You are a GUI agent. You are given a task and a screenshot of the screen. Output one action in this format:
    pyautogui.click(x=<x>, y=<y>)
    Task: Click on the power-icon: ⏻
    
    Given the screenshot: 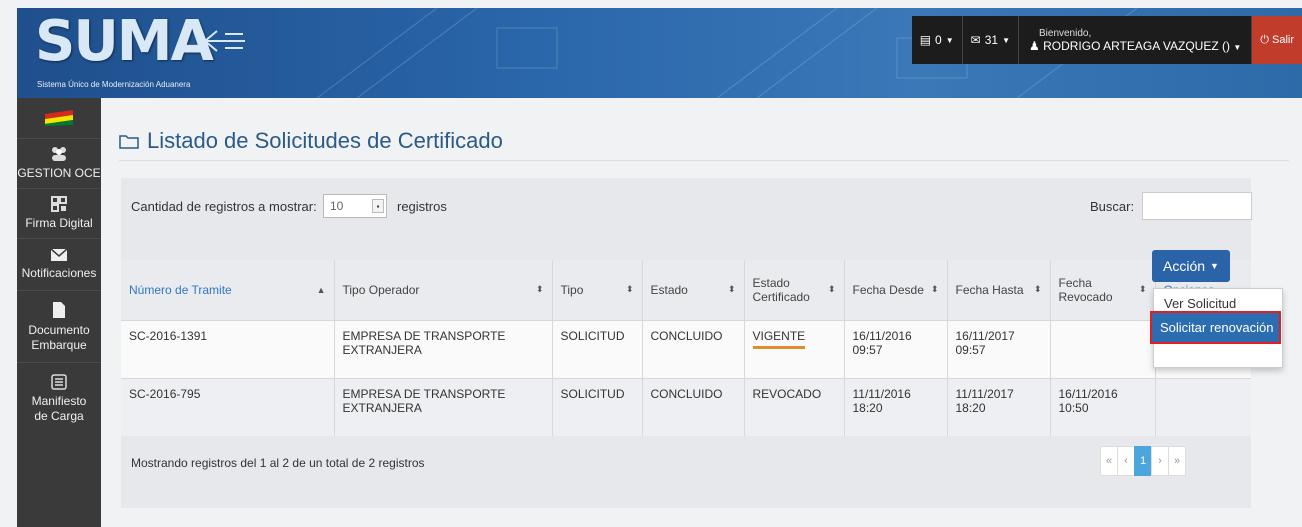 What is the action you would take?
    pyautogui.click(x=1264, y=39)
    